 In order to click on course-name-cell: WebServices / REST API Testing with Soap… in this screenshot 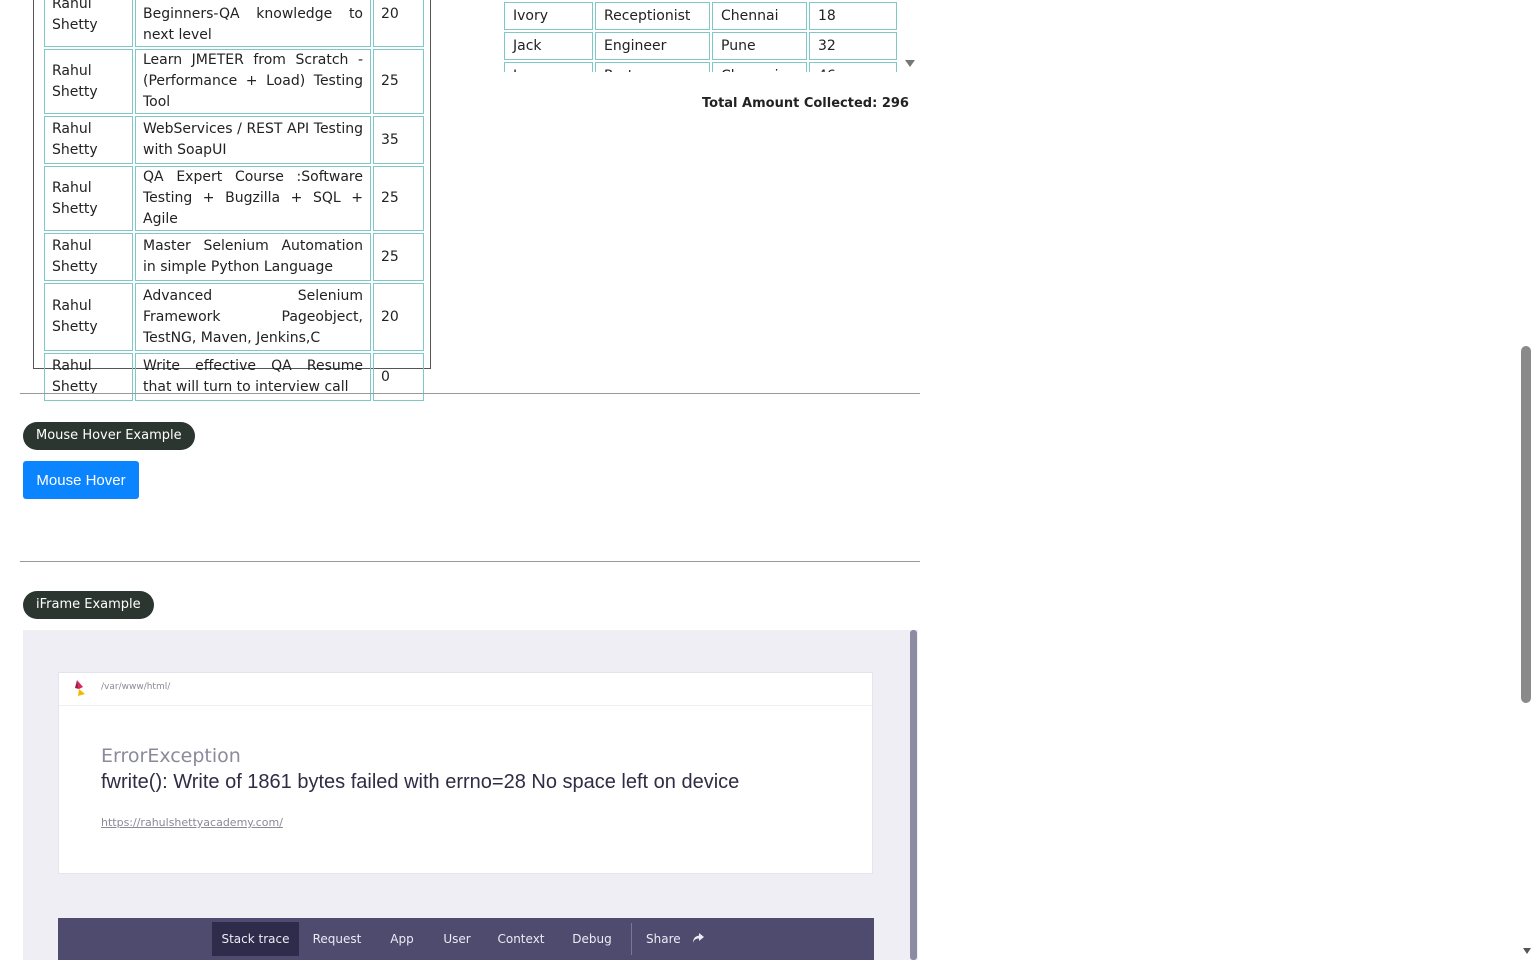, I will do `click(253, 140)`.